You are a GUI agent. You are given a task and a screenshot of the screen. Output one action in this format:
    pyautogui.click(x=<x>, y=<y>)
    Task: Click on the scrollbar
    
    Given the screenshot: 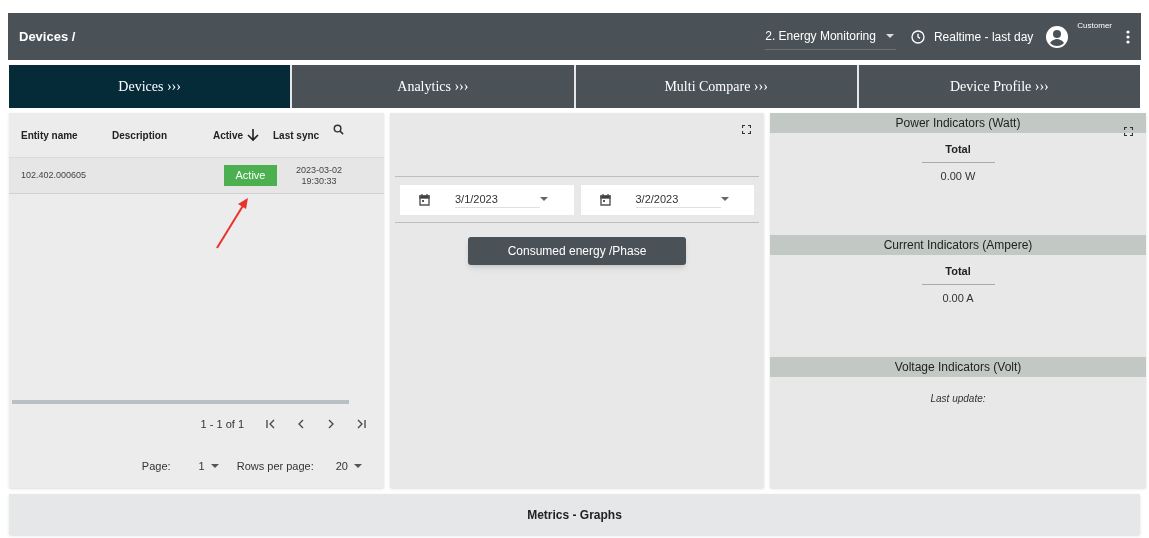 What is the action you would take?
    pyautogui.click(x=180, y=402)
    